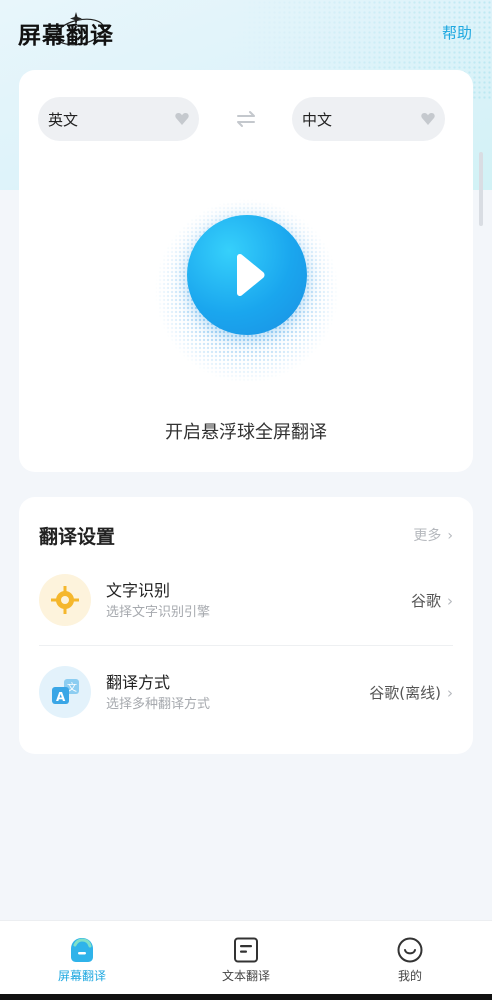 This screenshot has width=492, height=1000. What do you see at coordinates (77, 537) in the screenshot?
I see `settings-title: 翻译设置` at bounding box center [77, 537].